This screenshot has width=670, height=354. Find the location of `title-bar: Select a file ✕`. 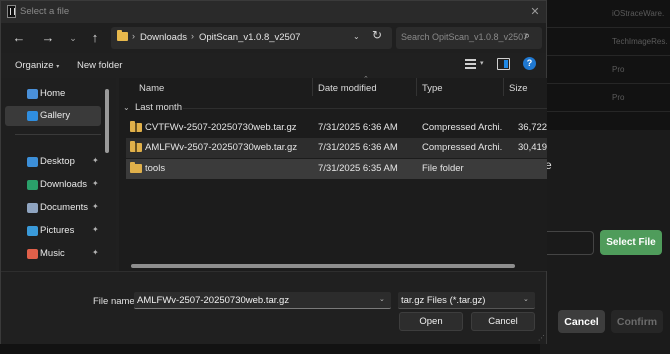

title-bar: Select a file ✕ is located at coordinates (273, 12).